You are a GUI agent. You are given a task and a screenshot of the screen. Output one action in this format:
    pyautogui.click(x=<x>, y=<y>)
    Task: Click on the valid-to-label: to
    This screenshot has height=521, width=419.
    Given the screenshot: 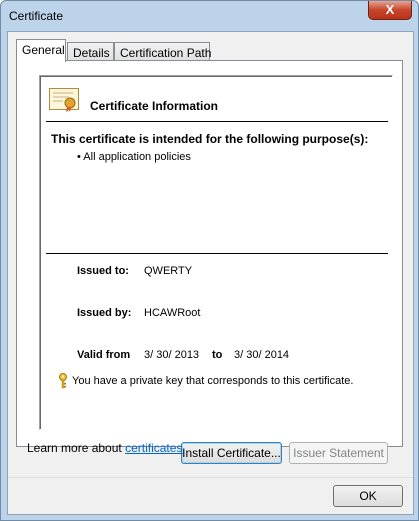 What is the action you would take?
    pyautogui.click(x=217, y=355)
    